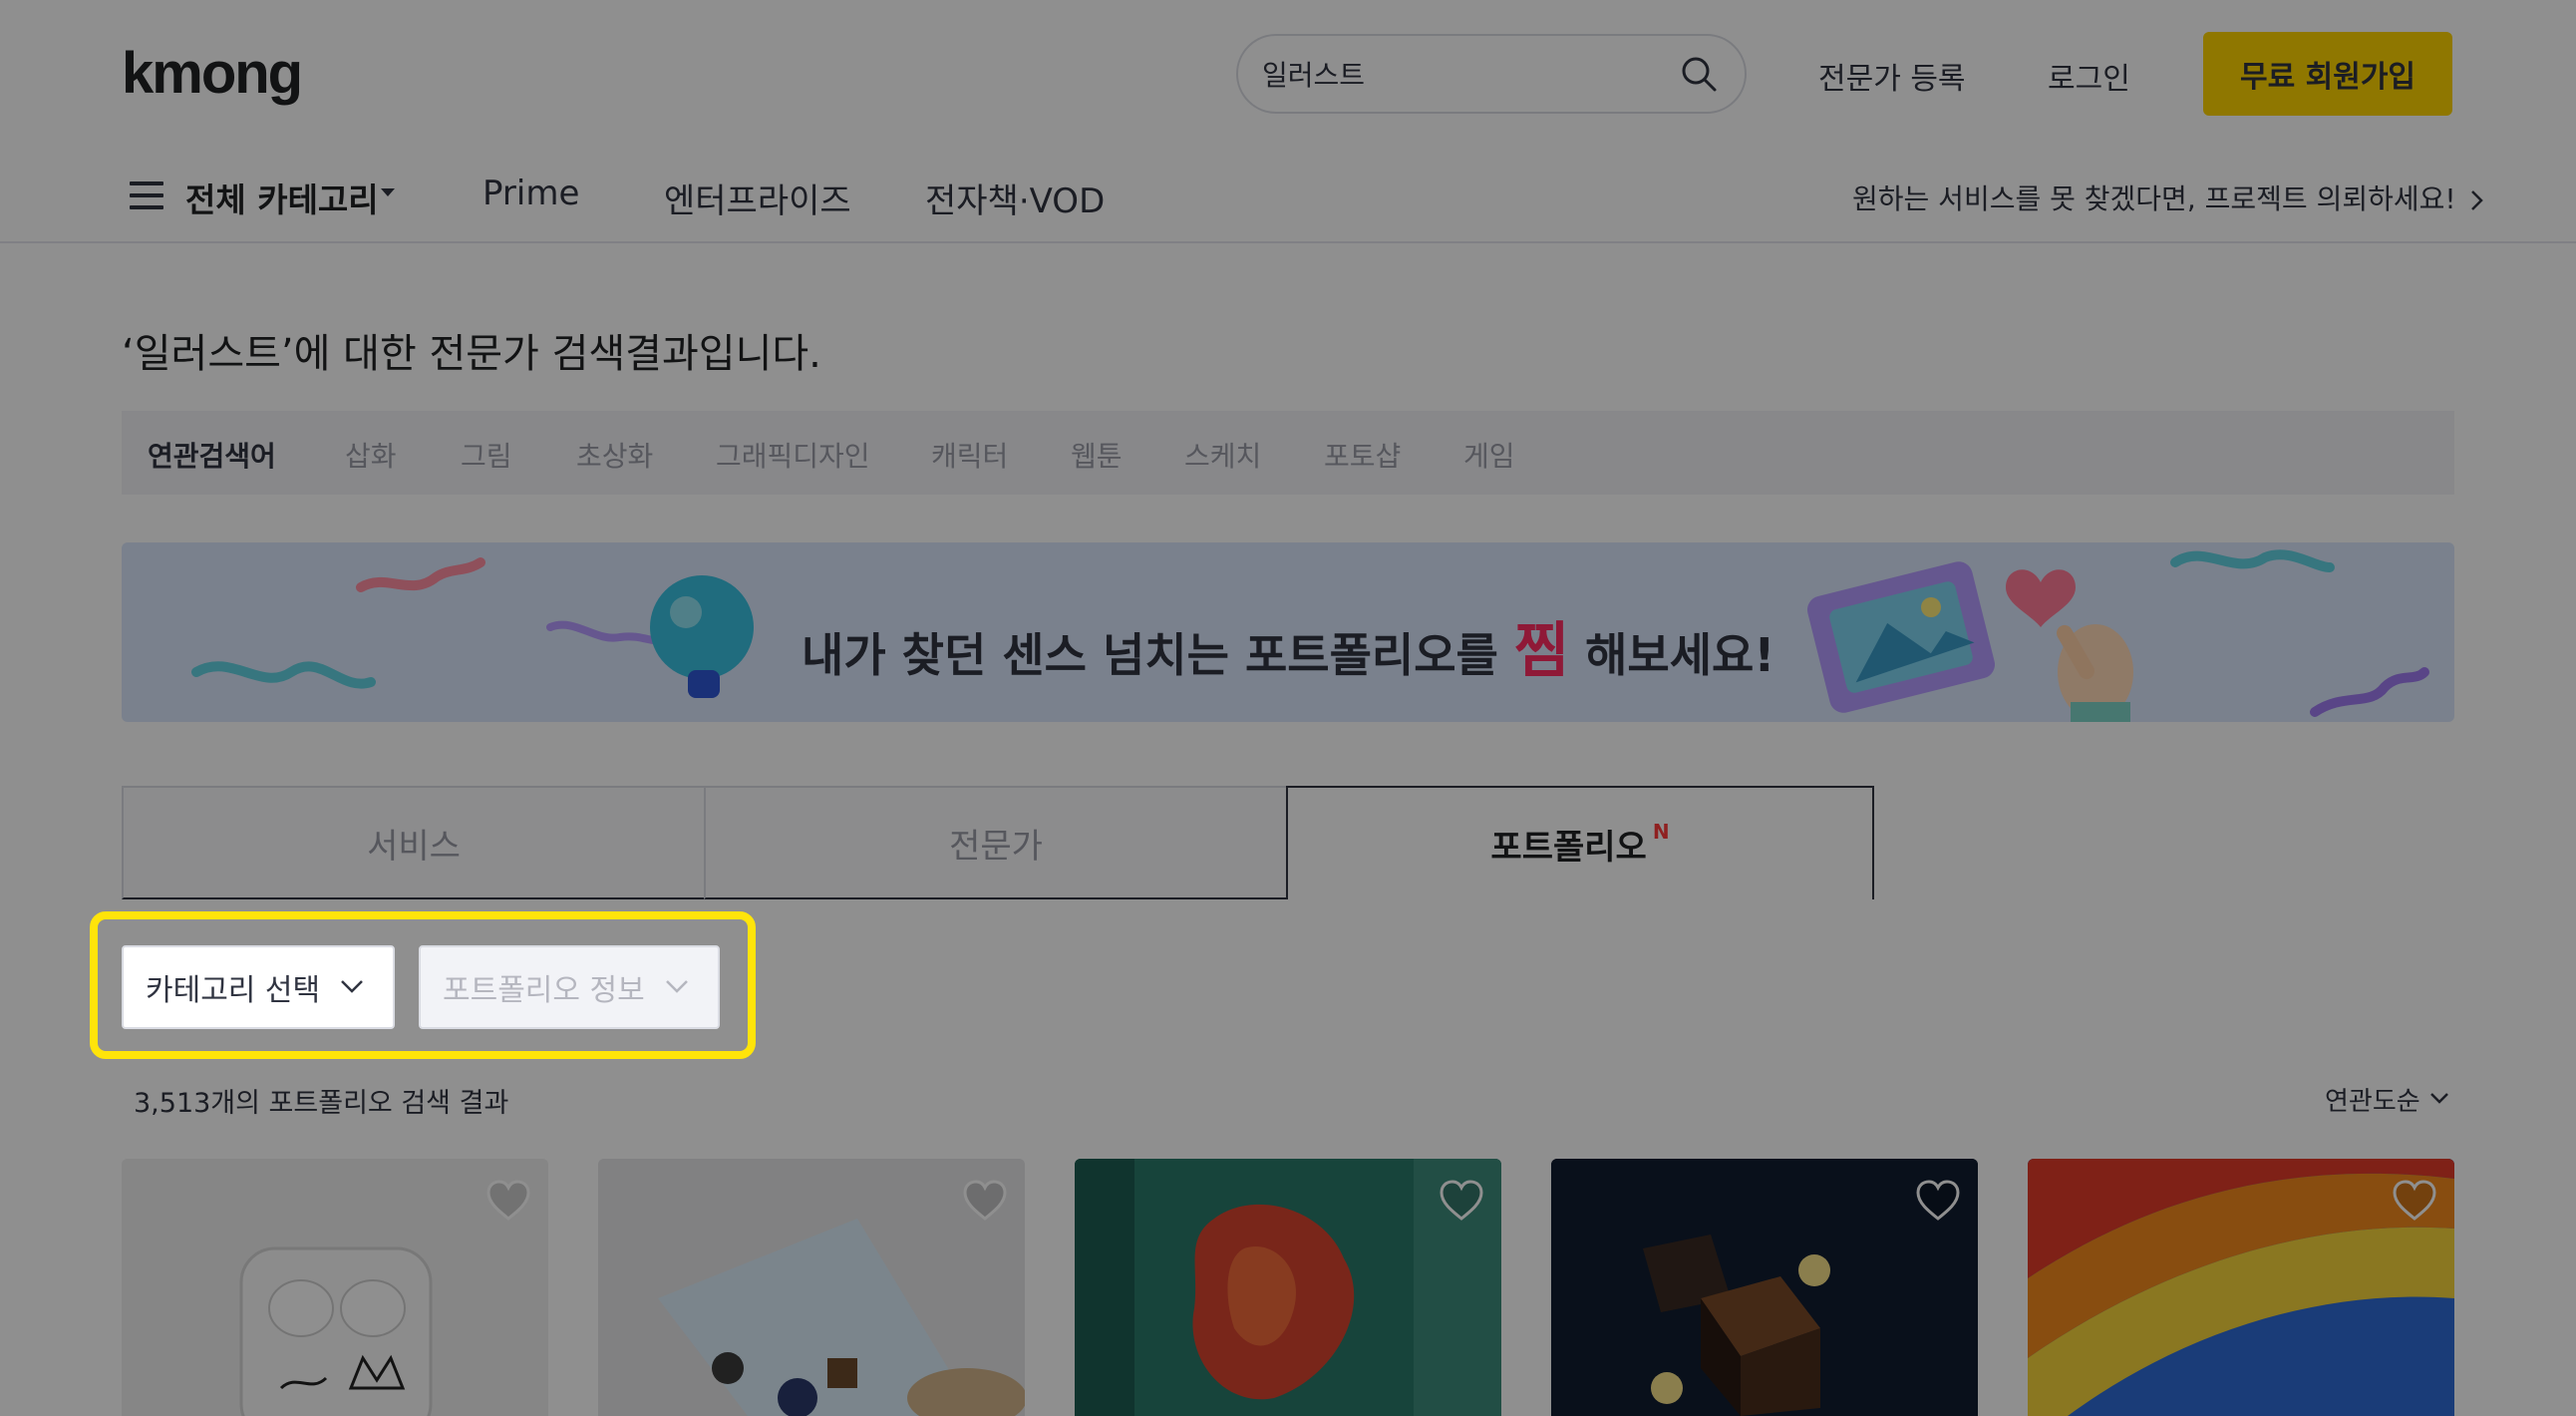 The width and height of the screenshot is (2576, 1416). I want to click on related-keywords-label: 연관검색어, so click(212, 456).